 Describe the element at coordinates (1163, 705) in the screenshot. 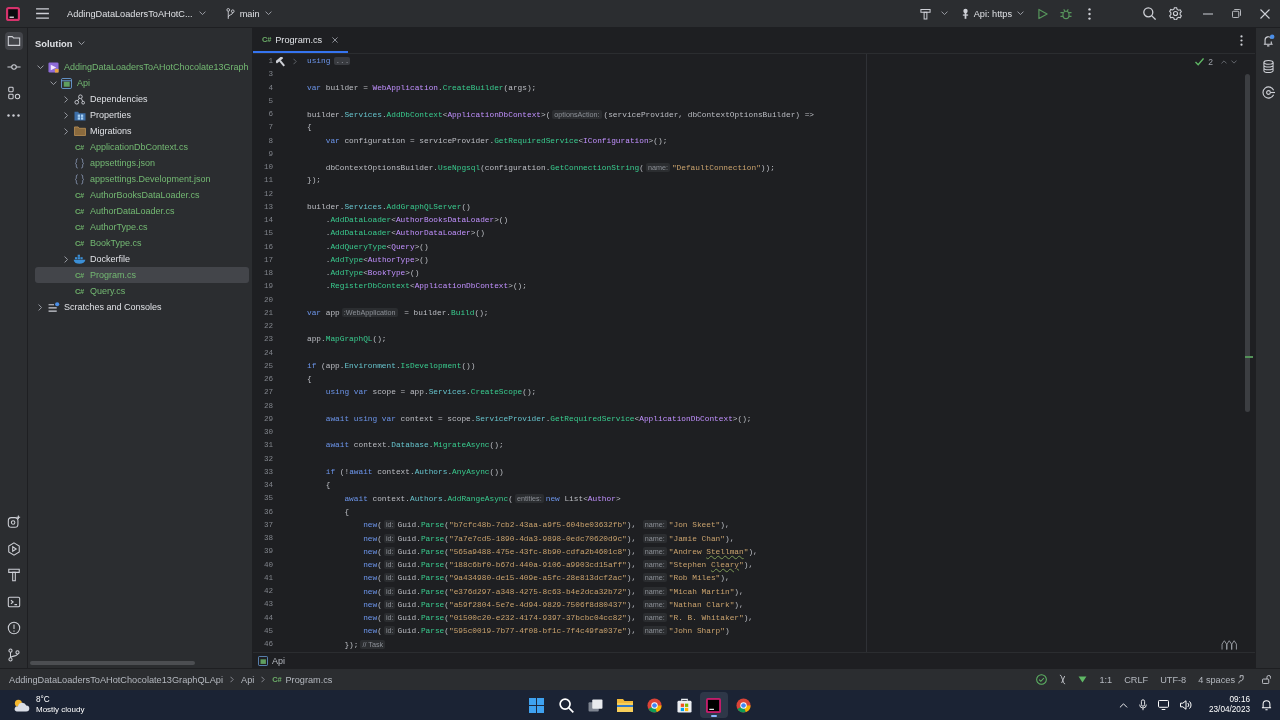

I see `monitor-icon` at that location.